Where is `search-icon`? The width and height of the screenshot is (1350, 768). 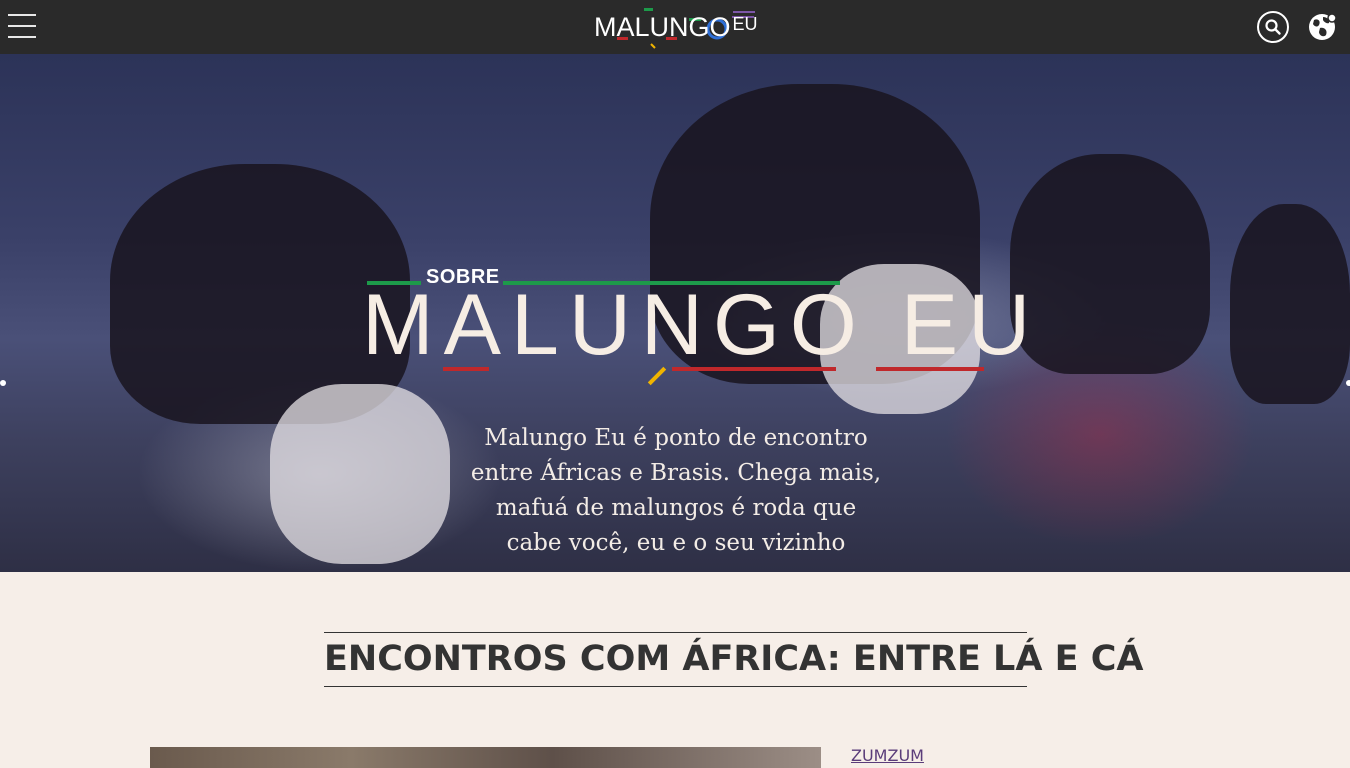
search-icon is located at coordinates (1273, 27).